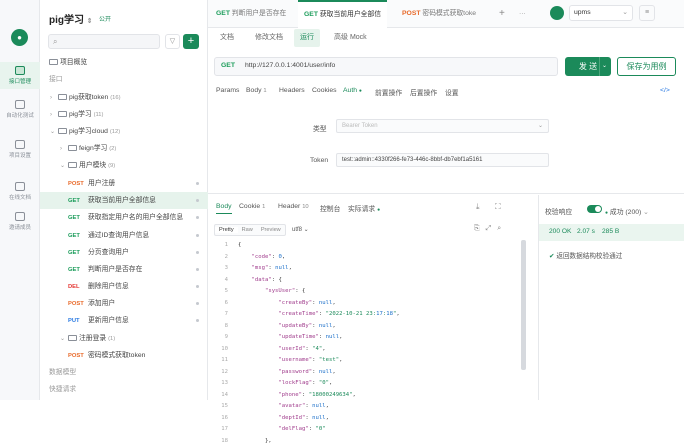 This screenshot has height=447, width=684. Describe the element at coordinates (261, 257) in the screenshot. I see `code-text: "code": 0,` at that location.